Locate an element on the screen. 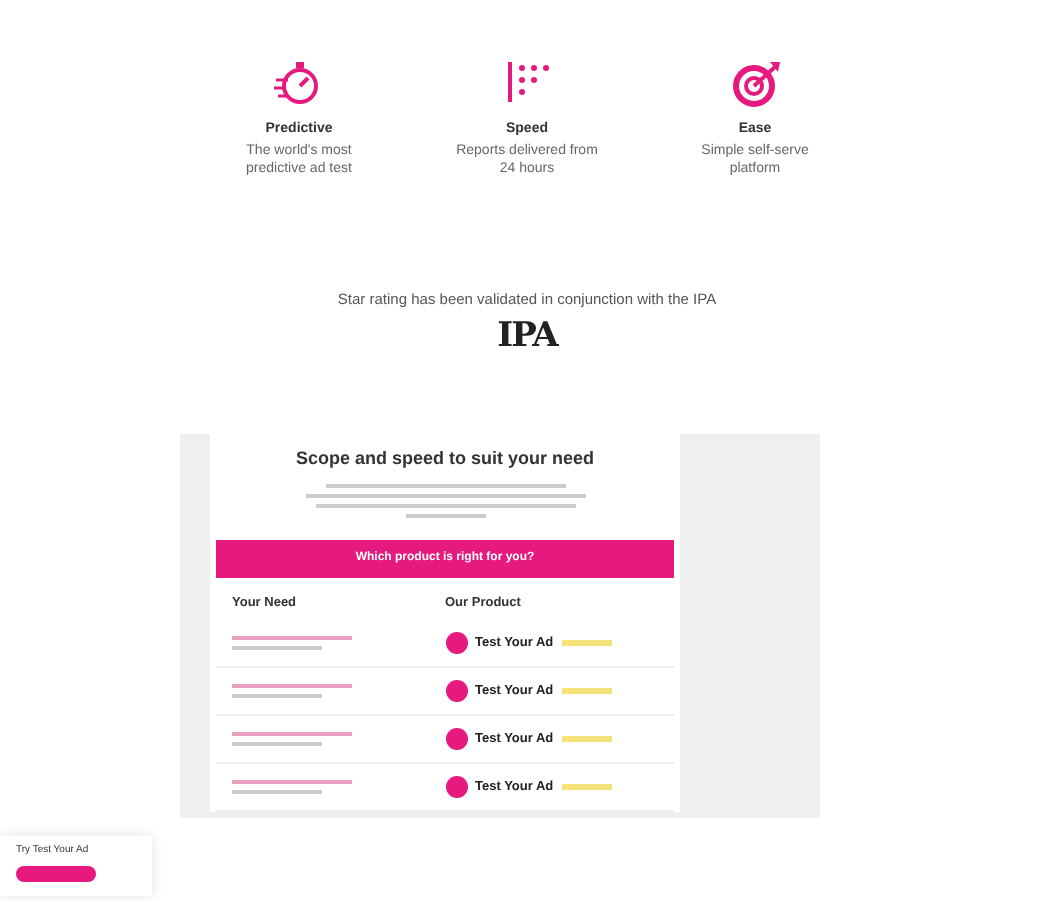 Image resolution: width=1054 pixels, height=900 pixels. section-title: Scope and speed to suit your need is located at coordinates (445, 459).